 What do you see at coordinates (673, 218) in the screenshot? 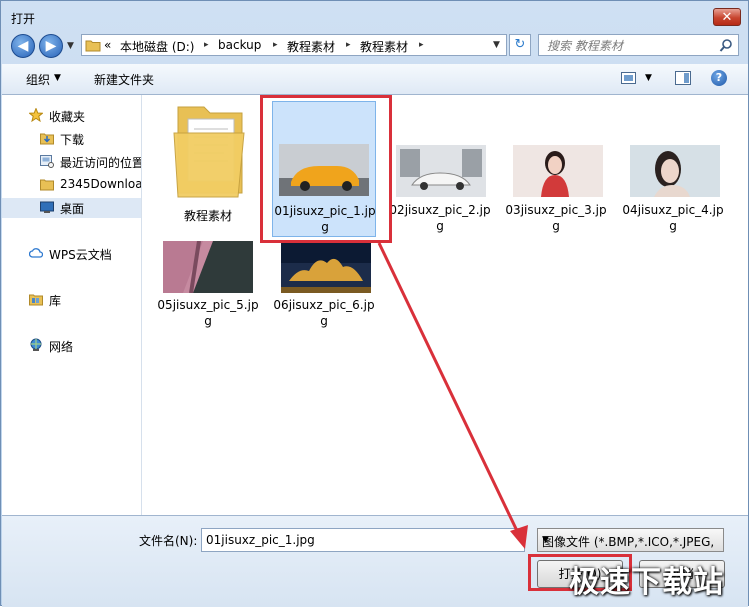
I see `file-name: 04jisuxz_pic_4.jpg` at bounding box center [673, 218].